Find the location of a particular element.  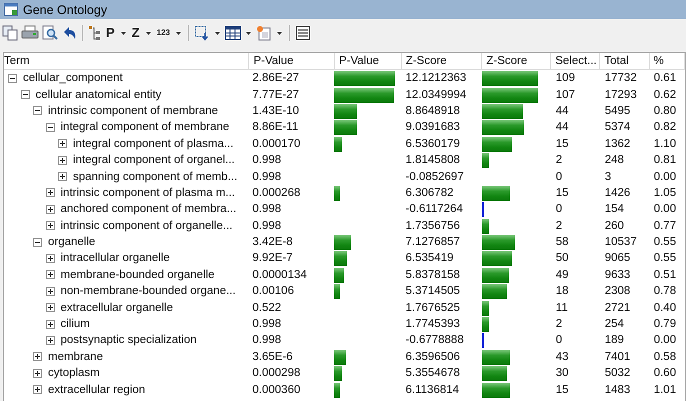

total-cell-text: 1362 is located at coordinates (618, 144).